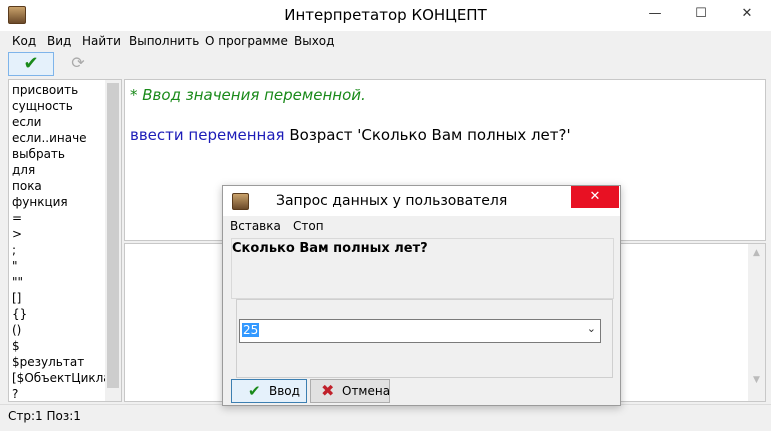  I want to click on list-item: =, so click(17, 218).